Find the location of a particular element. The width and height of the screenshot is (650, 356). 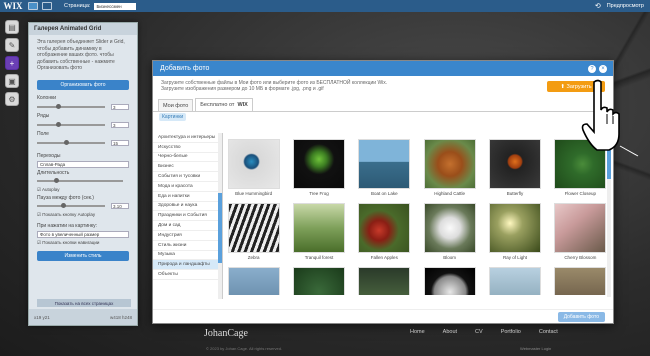

site-nav-item: CV is located at coordinates (479, 332).